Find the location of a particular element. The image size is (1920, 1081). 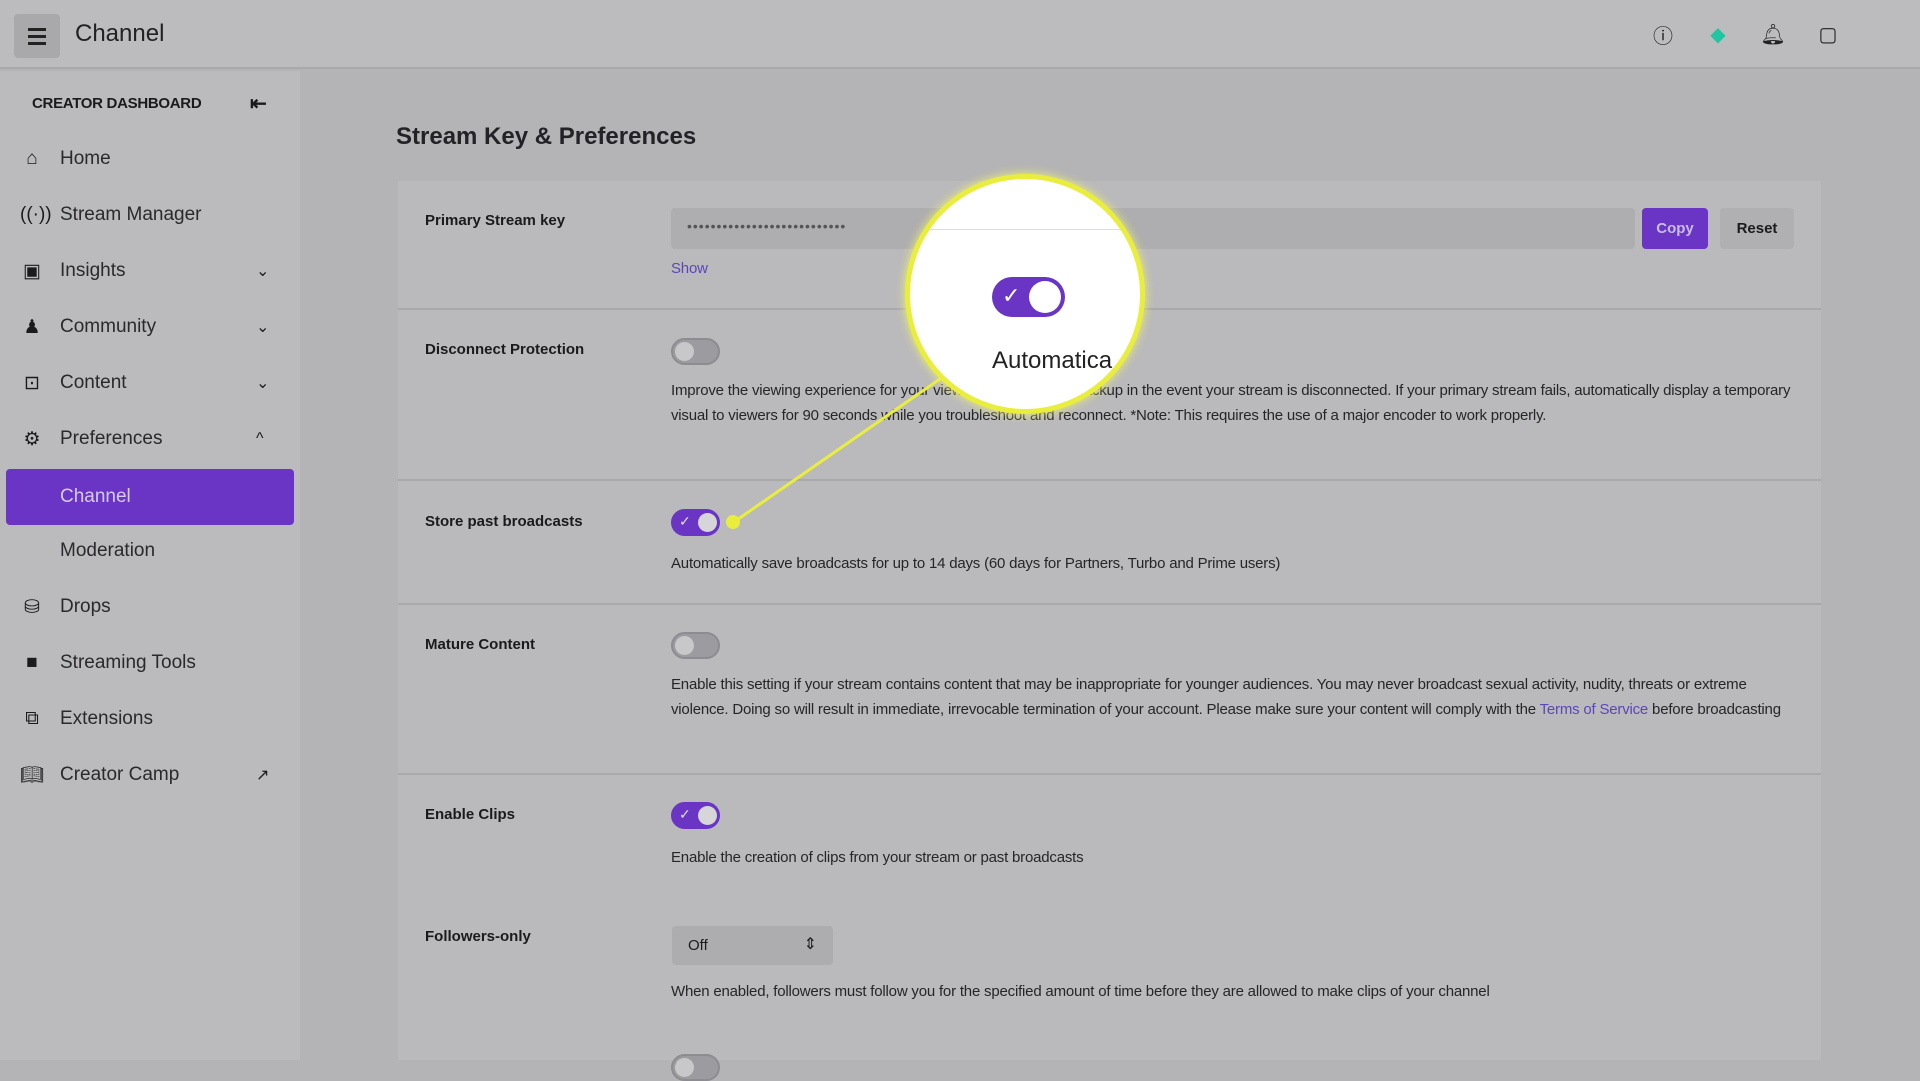

external-link-icon: ↗ is located at coordinates (263, 775).